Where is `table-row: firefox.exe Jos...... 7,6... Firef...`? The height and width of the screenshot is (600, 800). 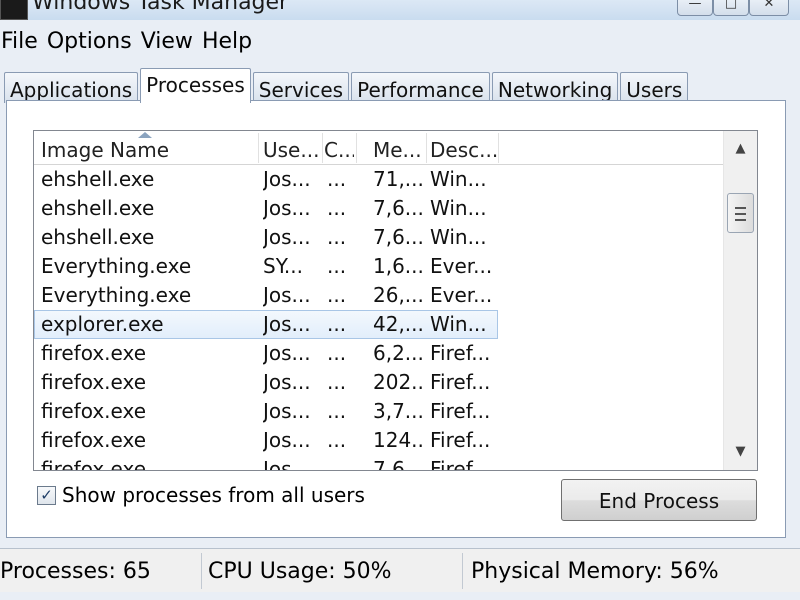 table-row: firefox.exe Jos...... 7,6... Firef... is located at coordinates (379, 463).